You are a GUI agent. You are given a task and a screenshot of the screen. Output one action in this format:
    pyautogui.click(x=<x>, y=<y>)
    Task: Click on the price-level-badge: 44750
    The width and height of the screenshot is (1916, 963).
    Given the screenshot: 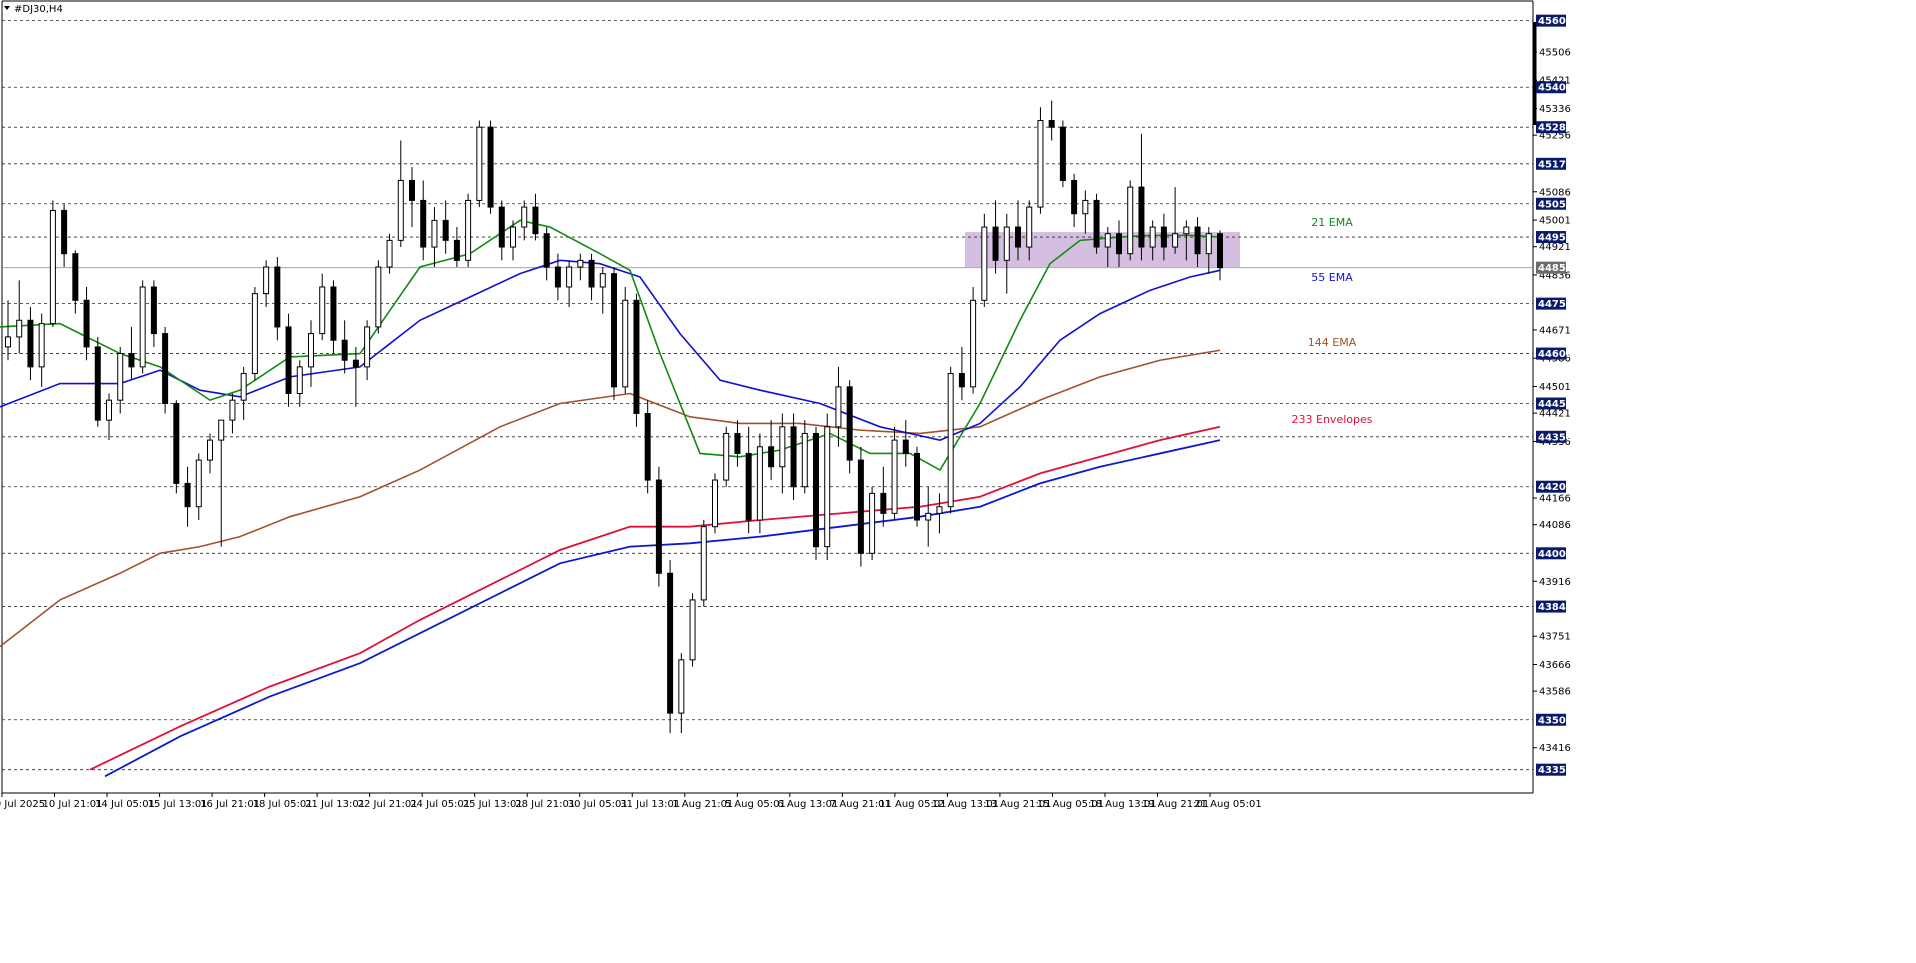 What is the action you would take?
    pyautogui.click(x=1554, y=304)
    